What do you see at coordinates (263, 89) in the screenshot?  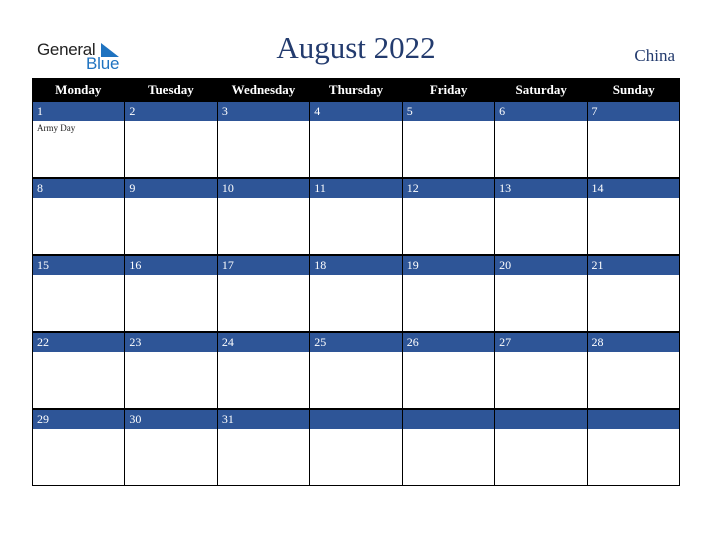 I see `weekday-label: Wednesday` at bounding box center [263, 89].